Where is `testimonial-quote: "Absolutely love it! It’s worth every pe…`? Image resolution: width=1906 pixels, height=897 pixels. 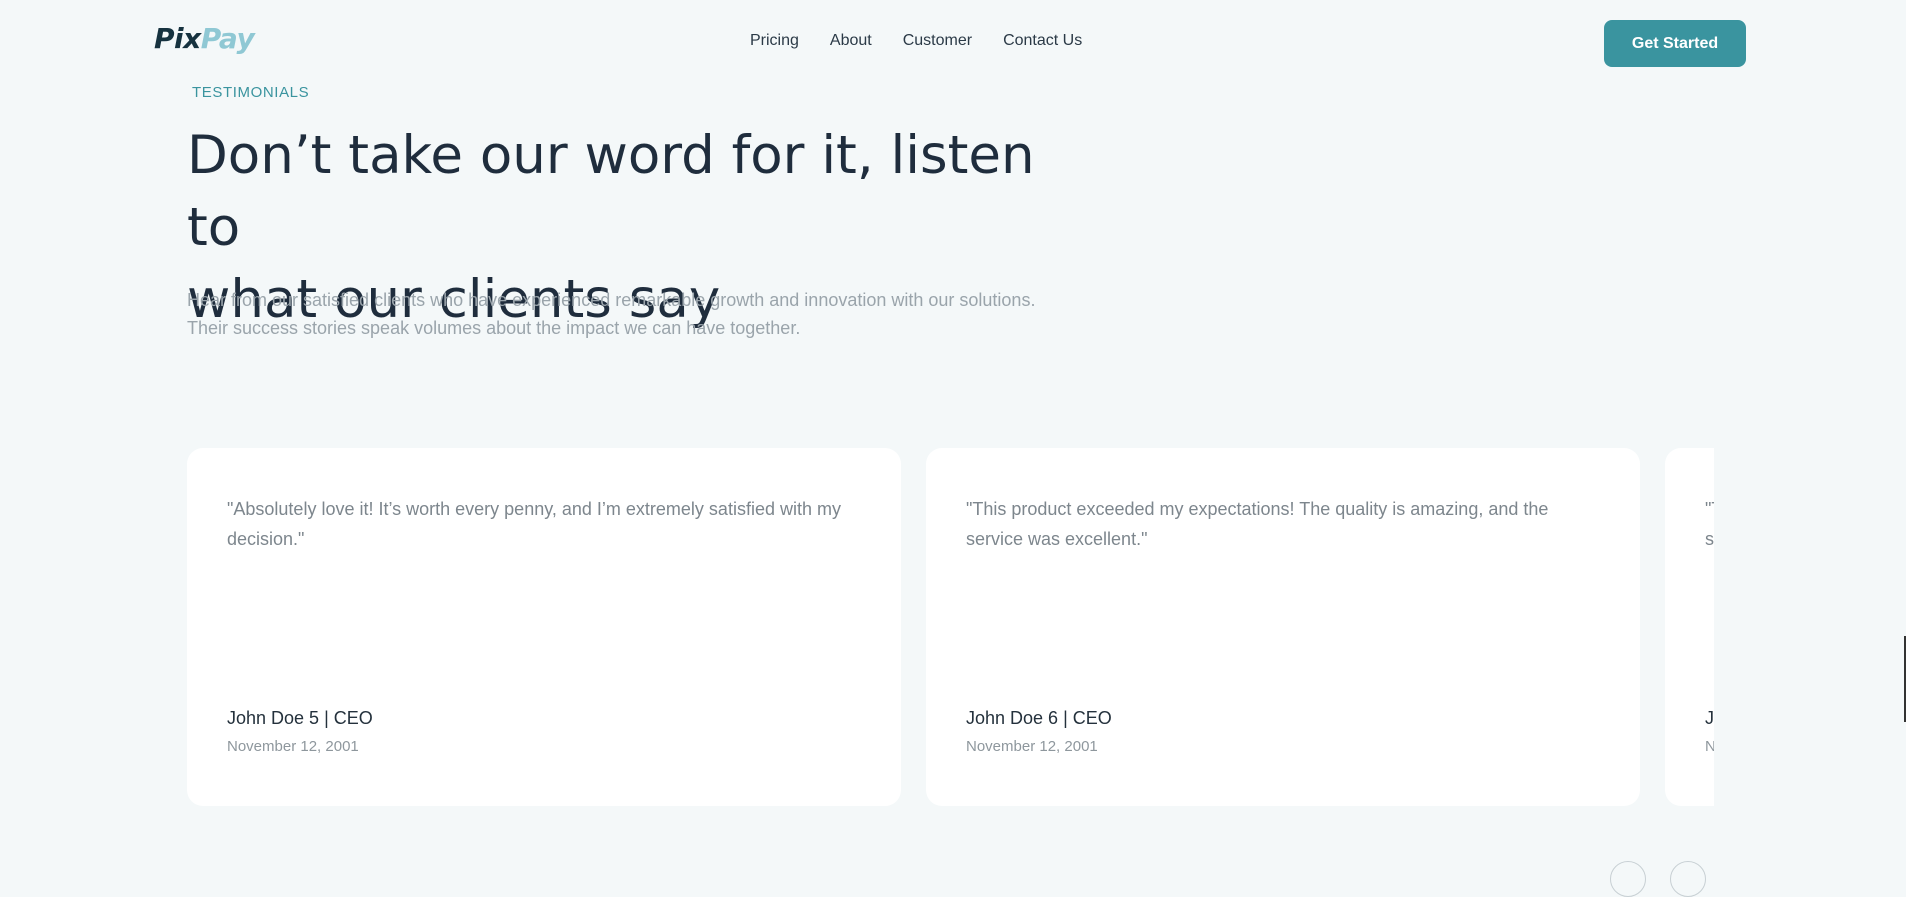 testimonial-quote: "Absolutely love it! It’s worth every pe… is located at coordinates (547, 524).